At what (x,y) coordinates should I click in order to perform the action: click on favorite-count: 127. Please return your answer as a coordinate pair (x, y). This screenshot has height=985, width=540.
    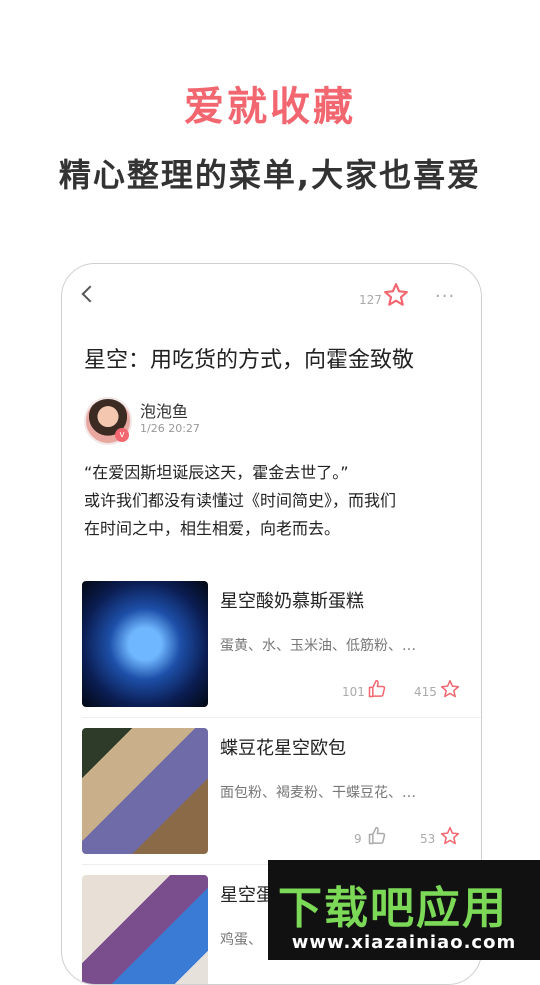
    Looking at the image, I should click on (370, 300).